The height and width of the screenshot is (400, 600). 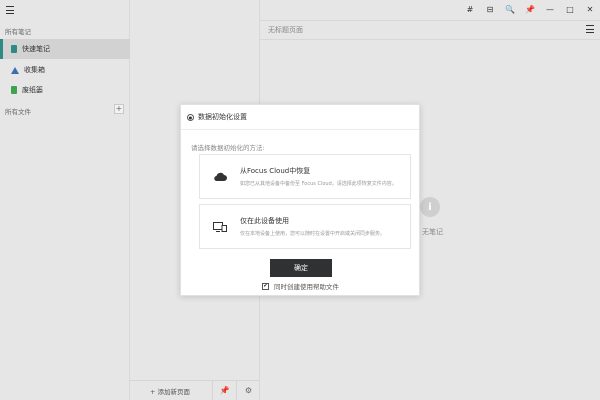 I want to click on dialog-prompt: 请选择数据初始化的方法:, so click(x=228, y=148).